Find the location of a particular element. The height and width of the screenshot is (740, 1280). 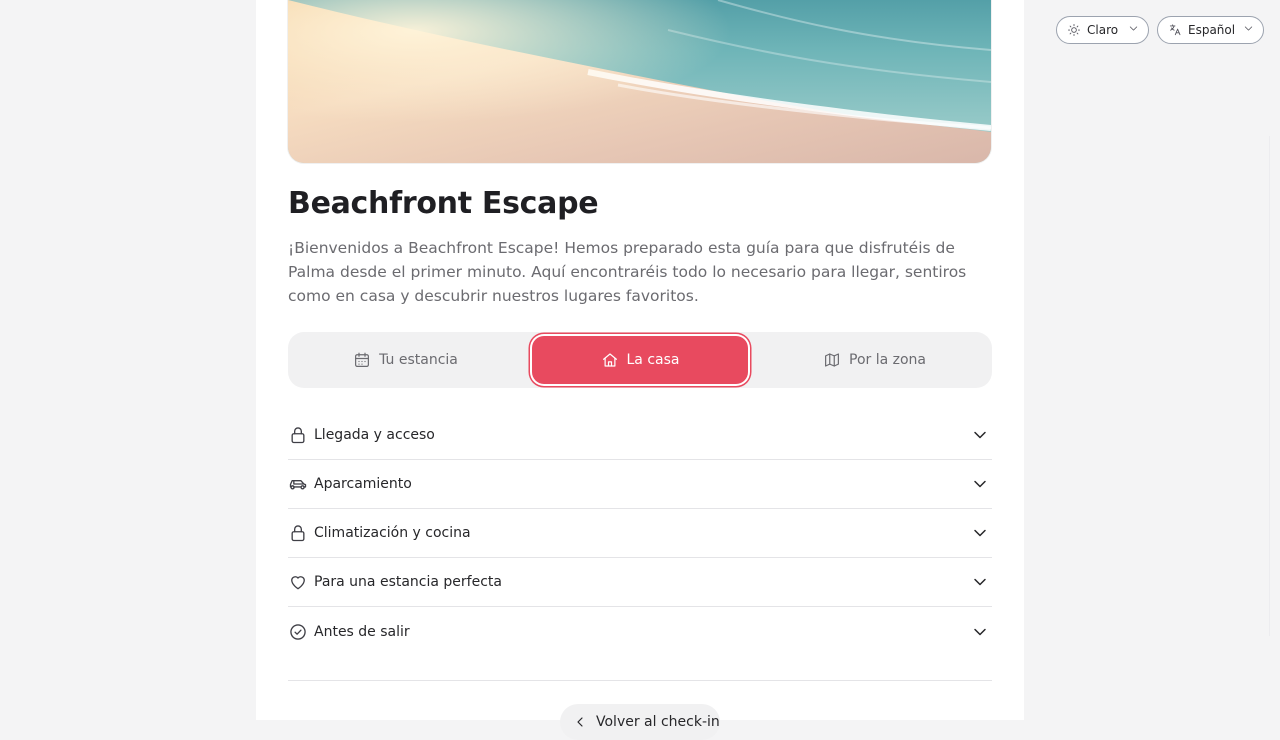

section-climatizacion-y-cocina: Climatización y cocina is located at coordinates (640, 533).